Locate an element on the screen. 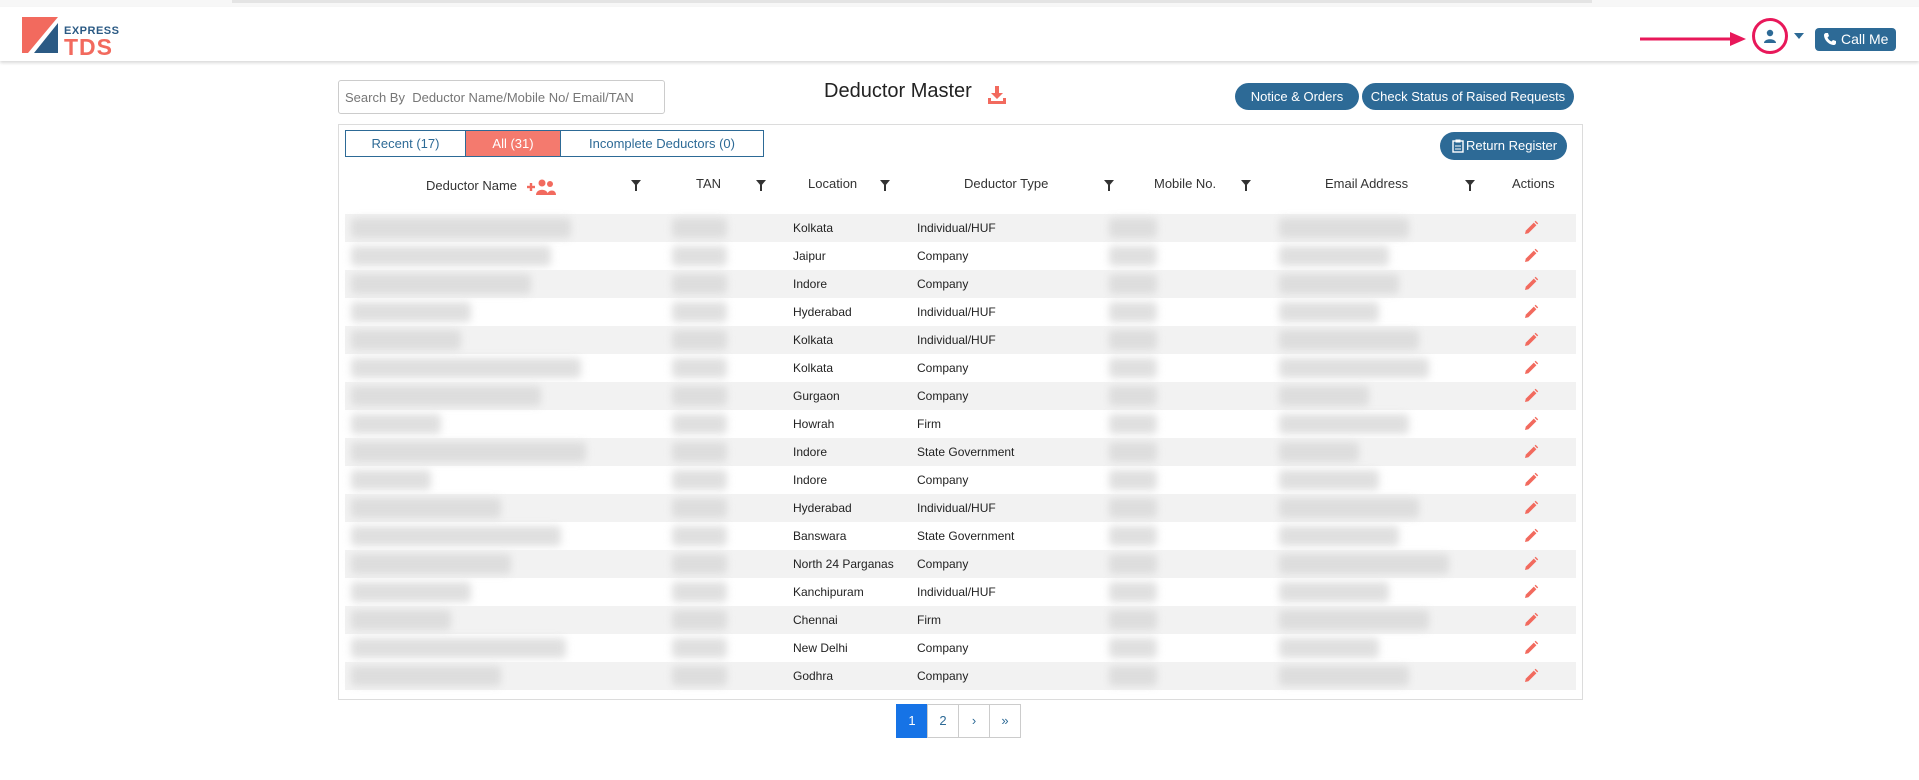  column-header-mobile: Mobile No. is located at coordinates (1185, 183).